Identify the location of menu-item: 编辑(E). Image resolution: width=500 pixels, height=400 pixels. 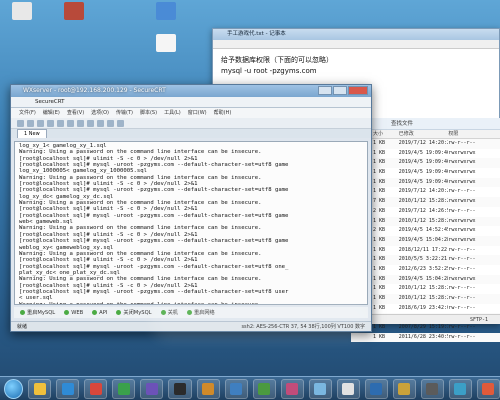
(51, 113).